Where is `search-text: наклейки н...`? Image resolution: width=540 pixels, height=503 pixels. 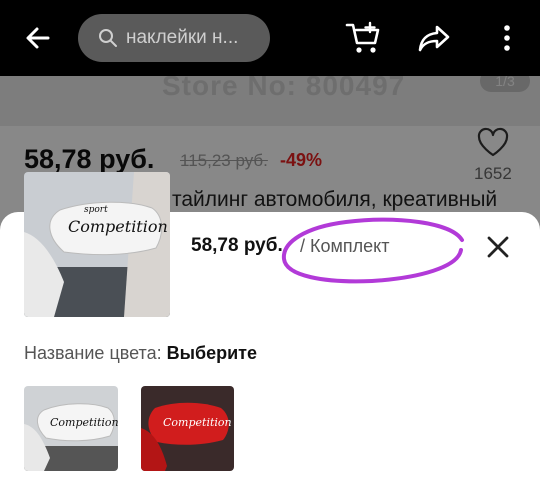
search-text: наклейки н... is located at coordinates (182, 37).